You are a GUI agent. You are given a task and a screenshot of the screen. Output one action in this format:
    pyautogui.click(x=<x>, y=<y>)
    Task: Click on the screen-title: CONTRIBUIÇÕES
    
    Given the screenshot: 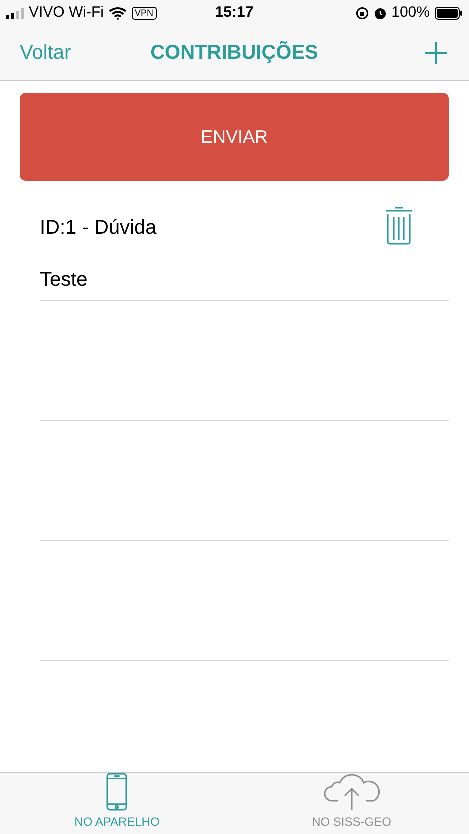 What is the action you would take?
    pyautogui.click(x=234, y=53)
    